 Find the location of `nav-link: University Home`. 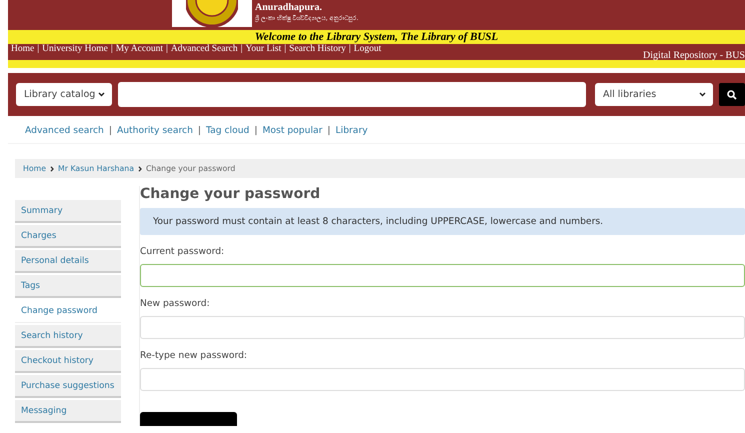

nav-link: University Home is located at coordinates (75, 52).